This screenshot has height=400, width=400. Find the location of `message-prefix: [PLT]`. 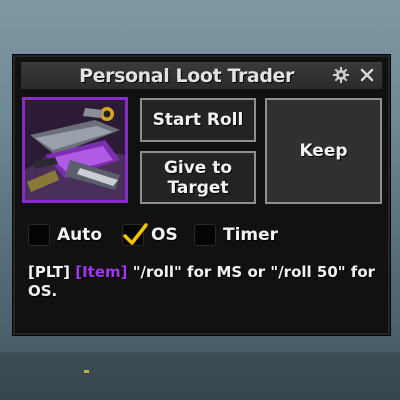

message-prefix: [PLT] is located at coordinates (49, 272).